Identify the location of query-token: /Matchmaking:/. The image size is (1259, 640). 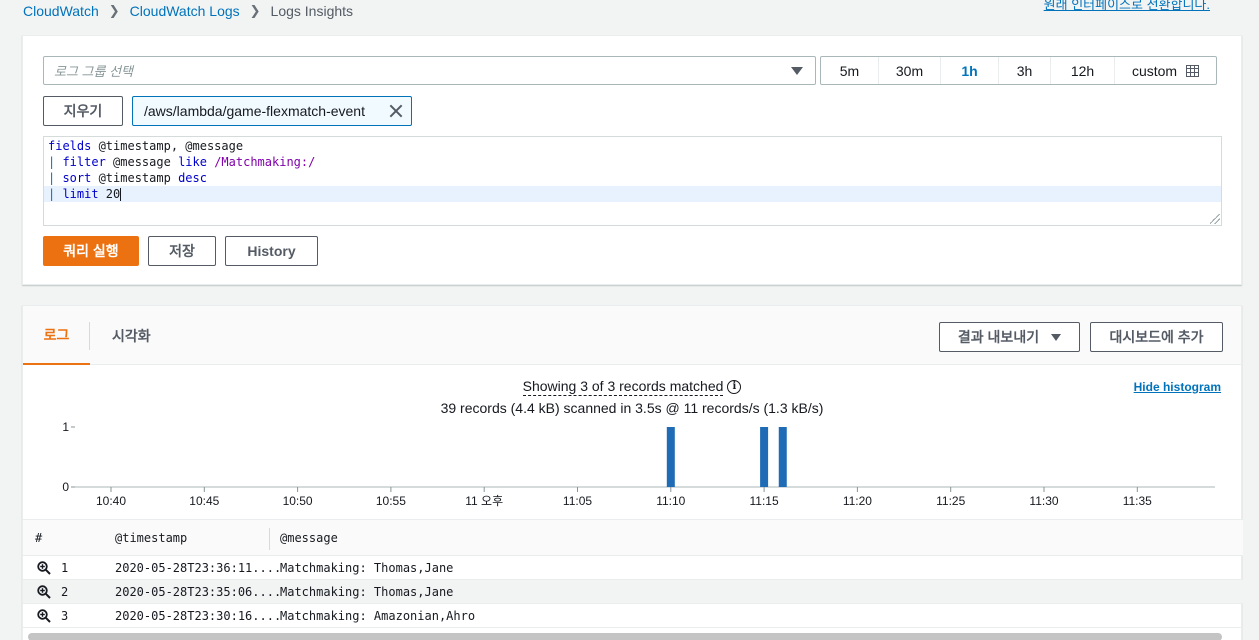
(265, 162).